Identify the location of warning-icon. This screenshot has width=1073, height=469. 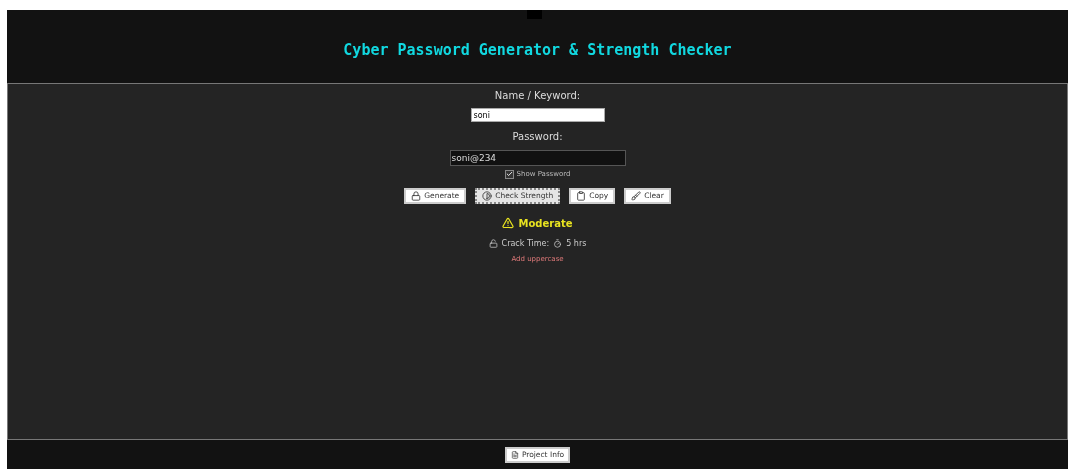
(508, 223).